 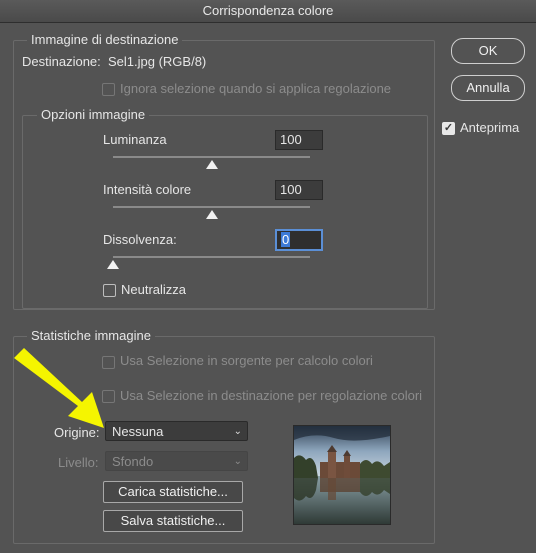 I want to click on layer-label: Livello:, so click(x=78, y=462).